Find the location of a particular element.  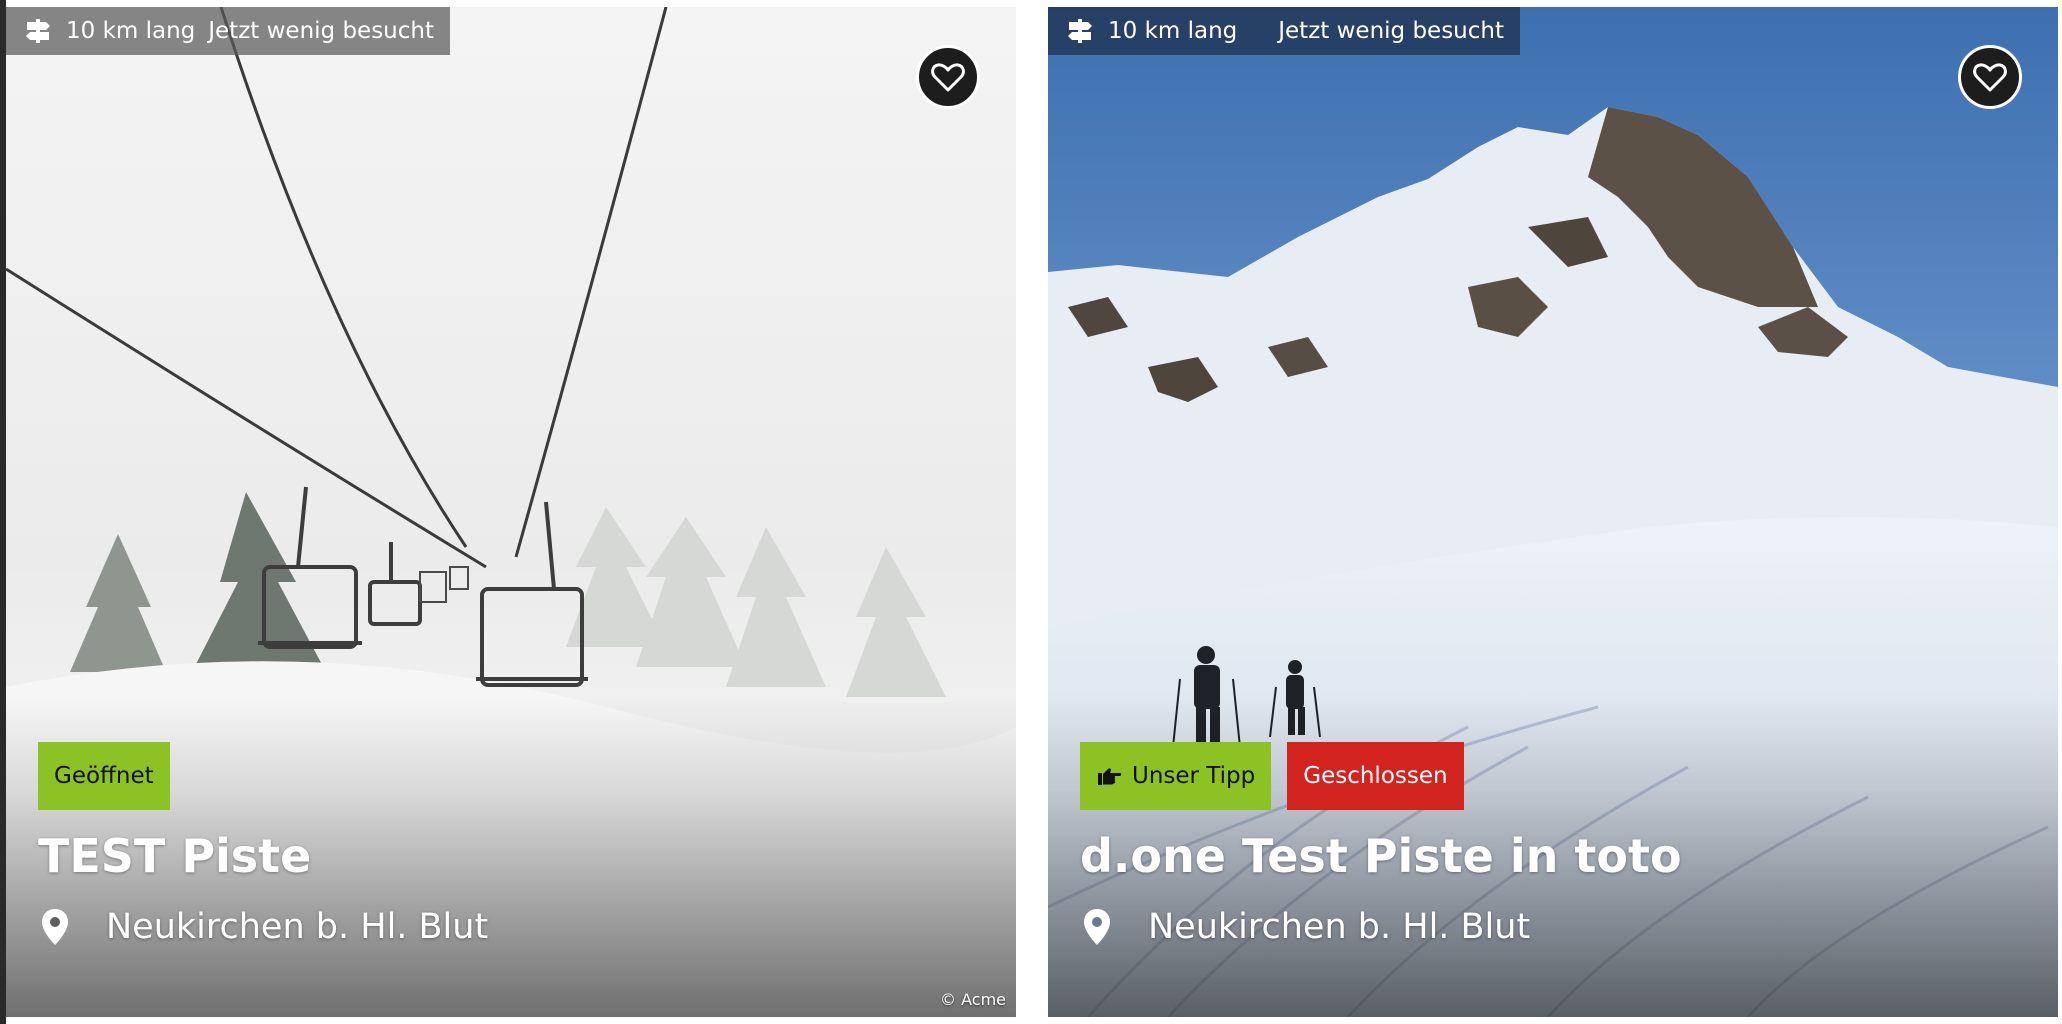

status-badge-label: Geschlossen is located at coordinates (1375, 776).